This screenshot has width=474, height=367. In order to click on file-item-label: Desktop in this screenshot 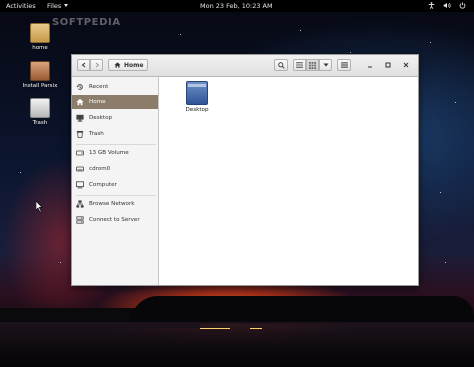, I will do `click(197, 110)`.